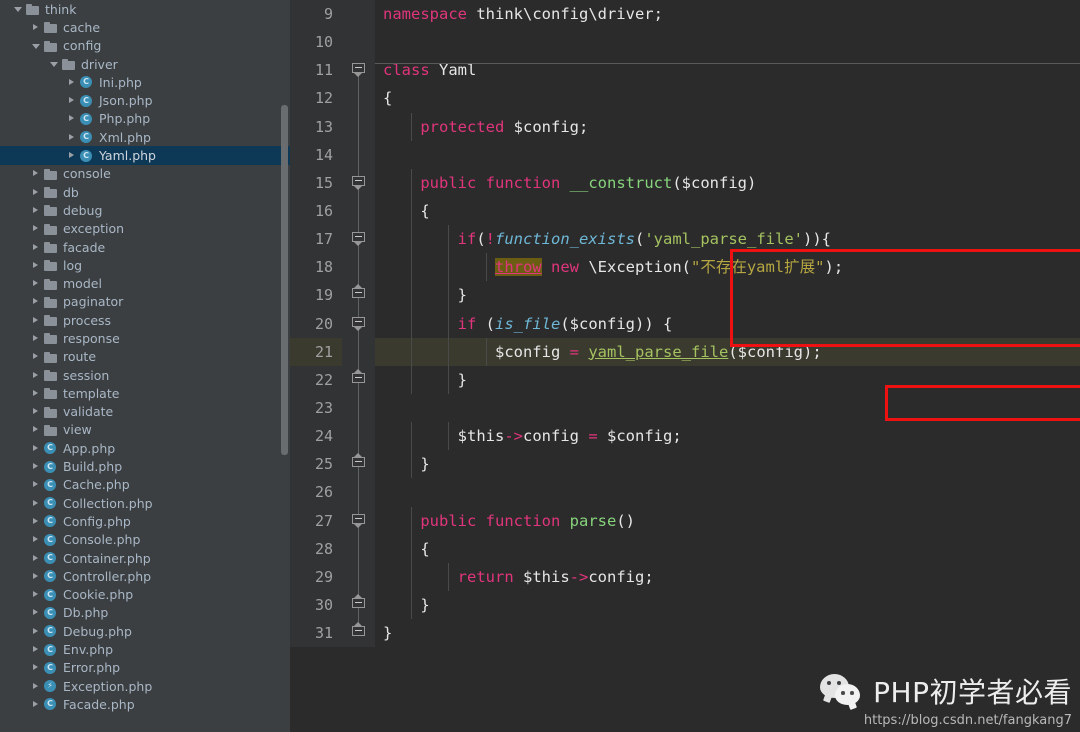 The width and height of the screenshot is (1080, 732). Describe the element at coordinates (685, 436) in the screenshot. I see `code-line: 24 $this->config = $config;` at that location.